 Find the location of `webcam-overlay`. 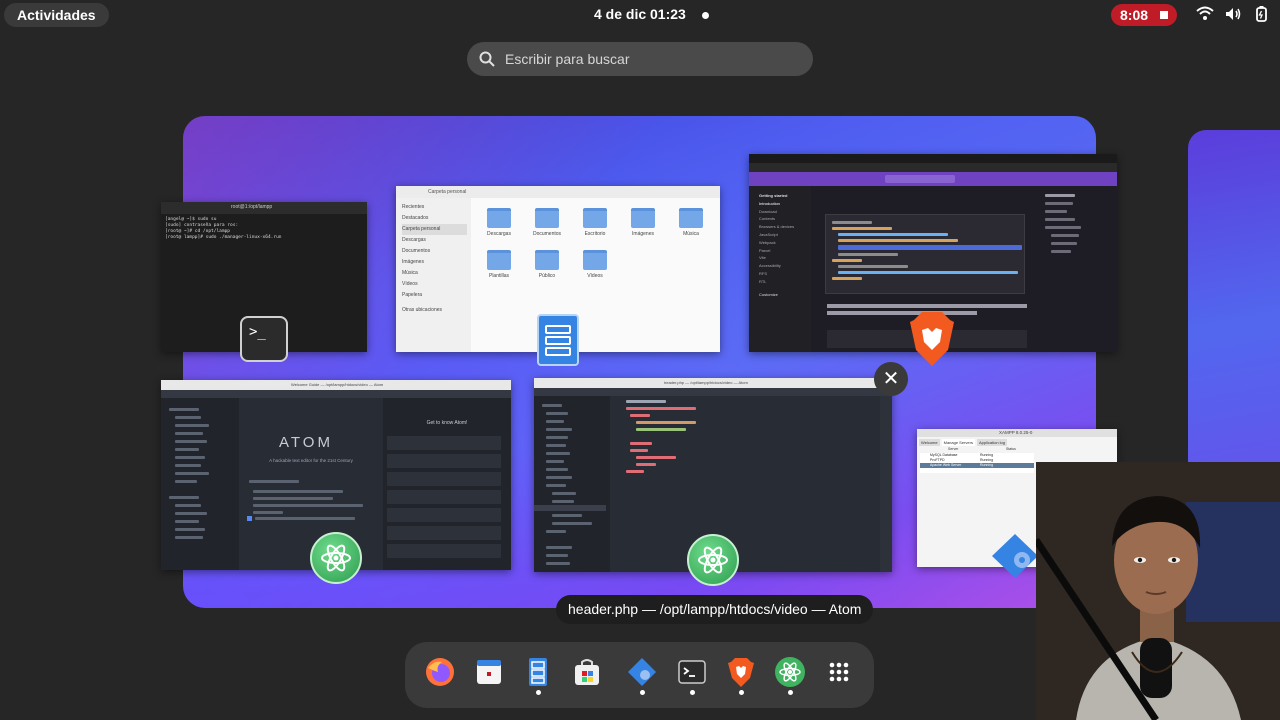

webcam-overlay is located at coordinates (1158, 591).